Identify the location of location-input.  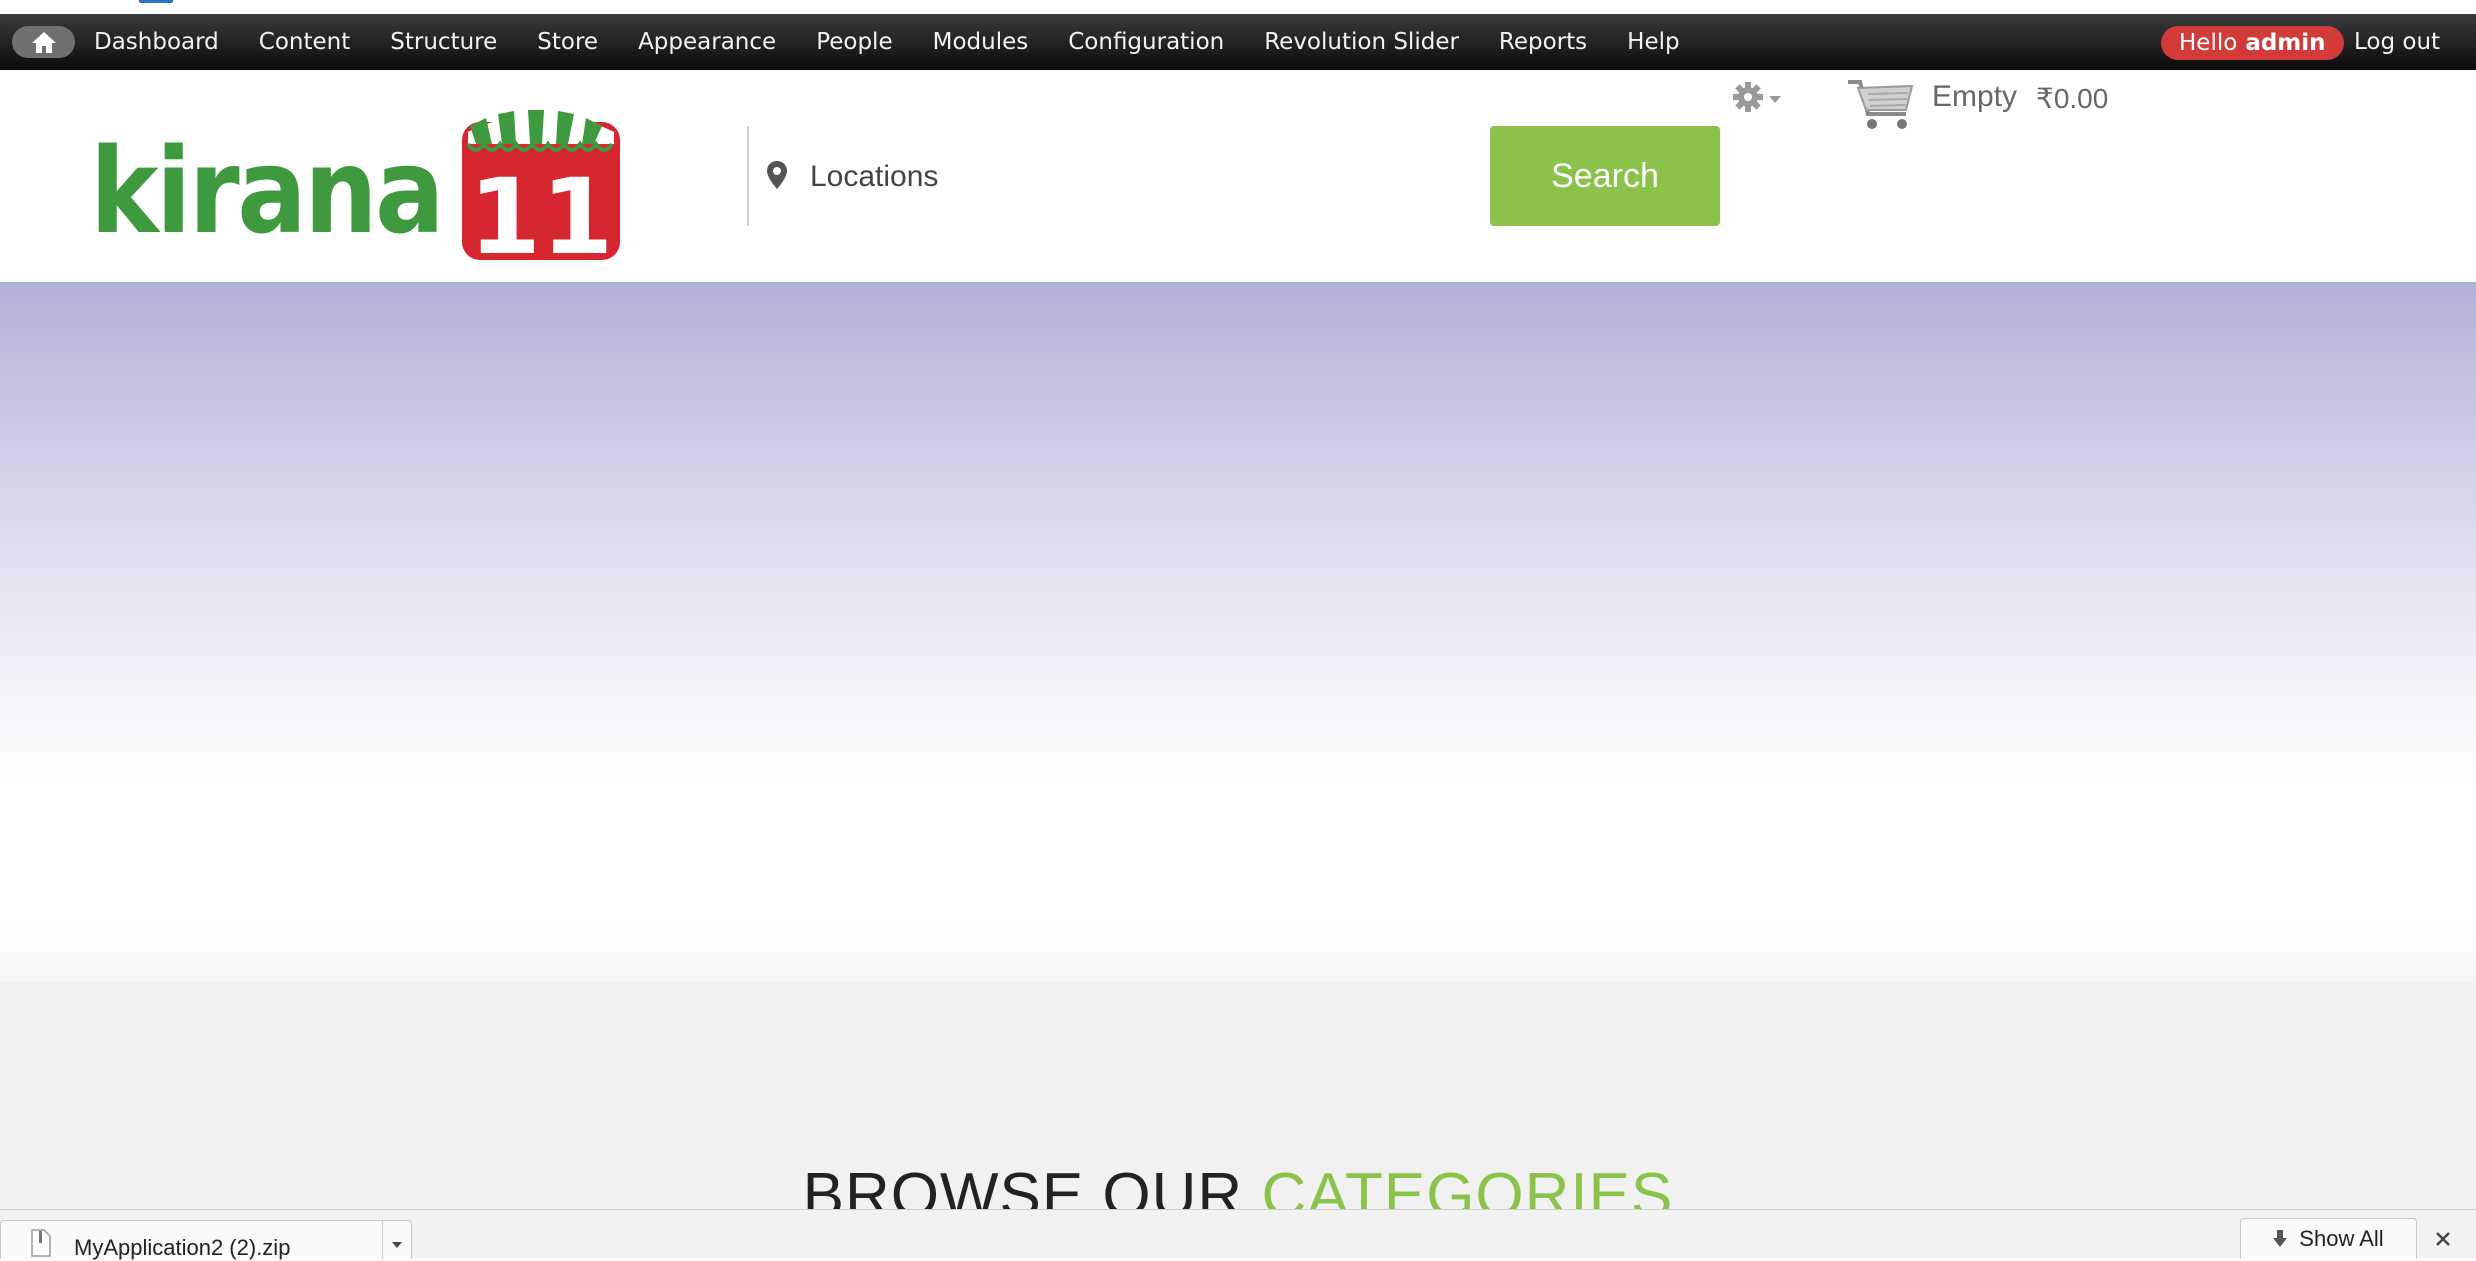
(1135, 177).